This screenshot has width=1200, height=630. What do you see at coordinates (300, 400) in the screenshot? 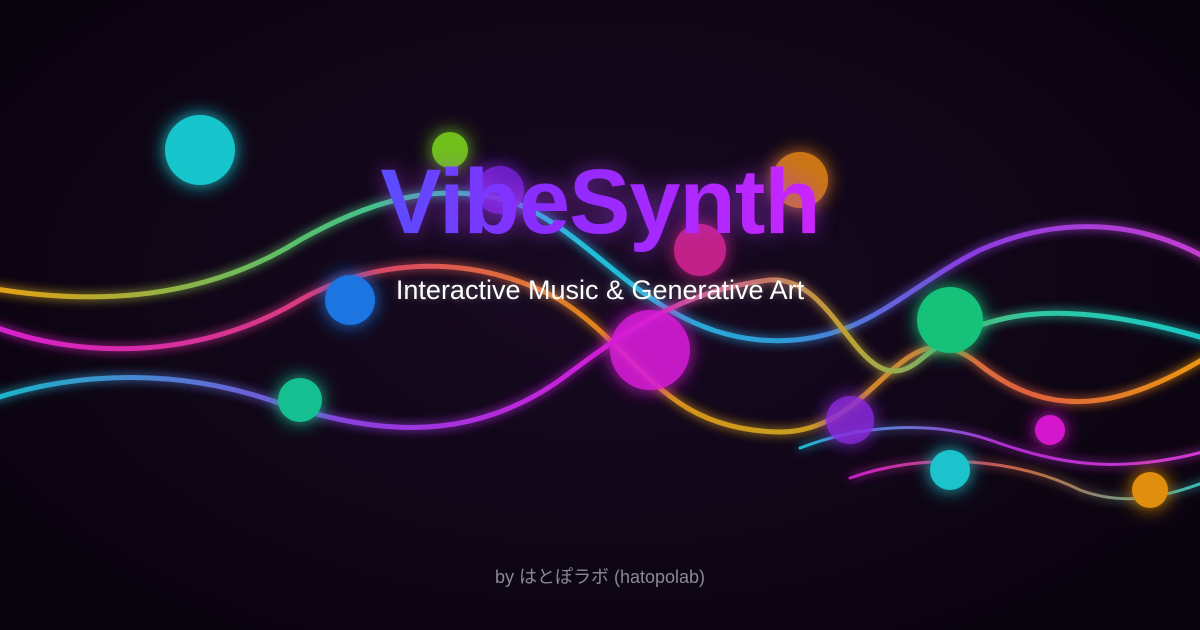
I see `orb-teal` at bounding box center [300, 400].